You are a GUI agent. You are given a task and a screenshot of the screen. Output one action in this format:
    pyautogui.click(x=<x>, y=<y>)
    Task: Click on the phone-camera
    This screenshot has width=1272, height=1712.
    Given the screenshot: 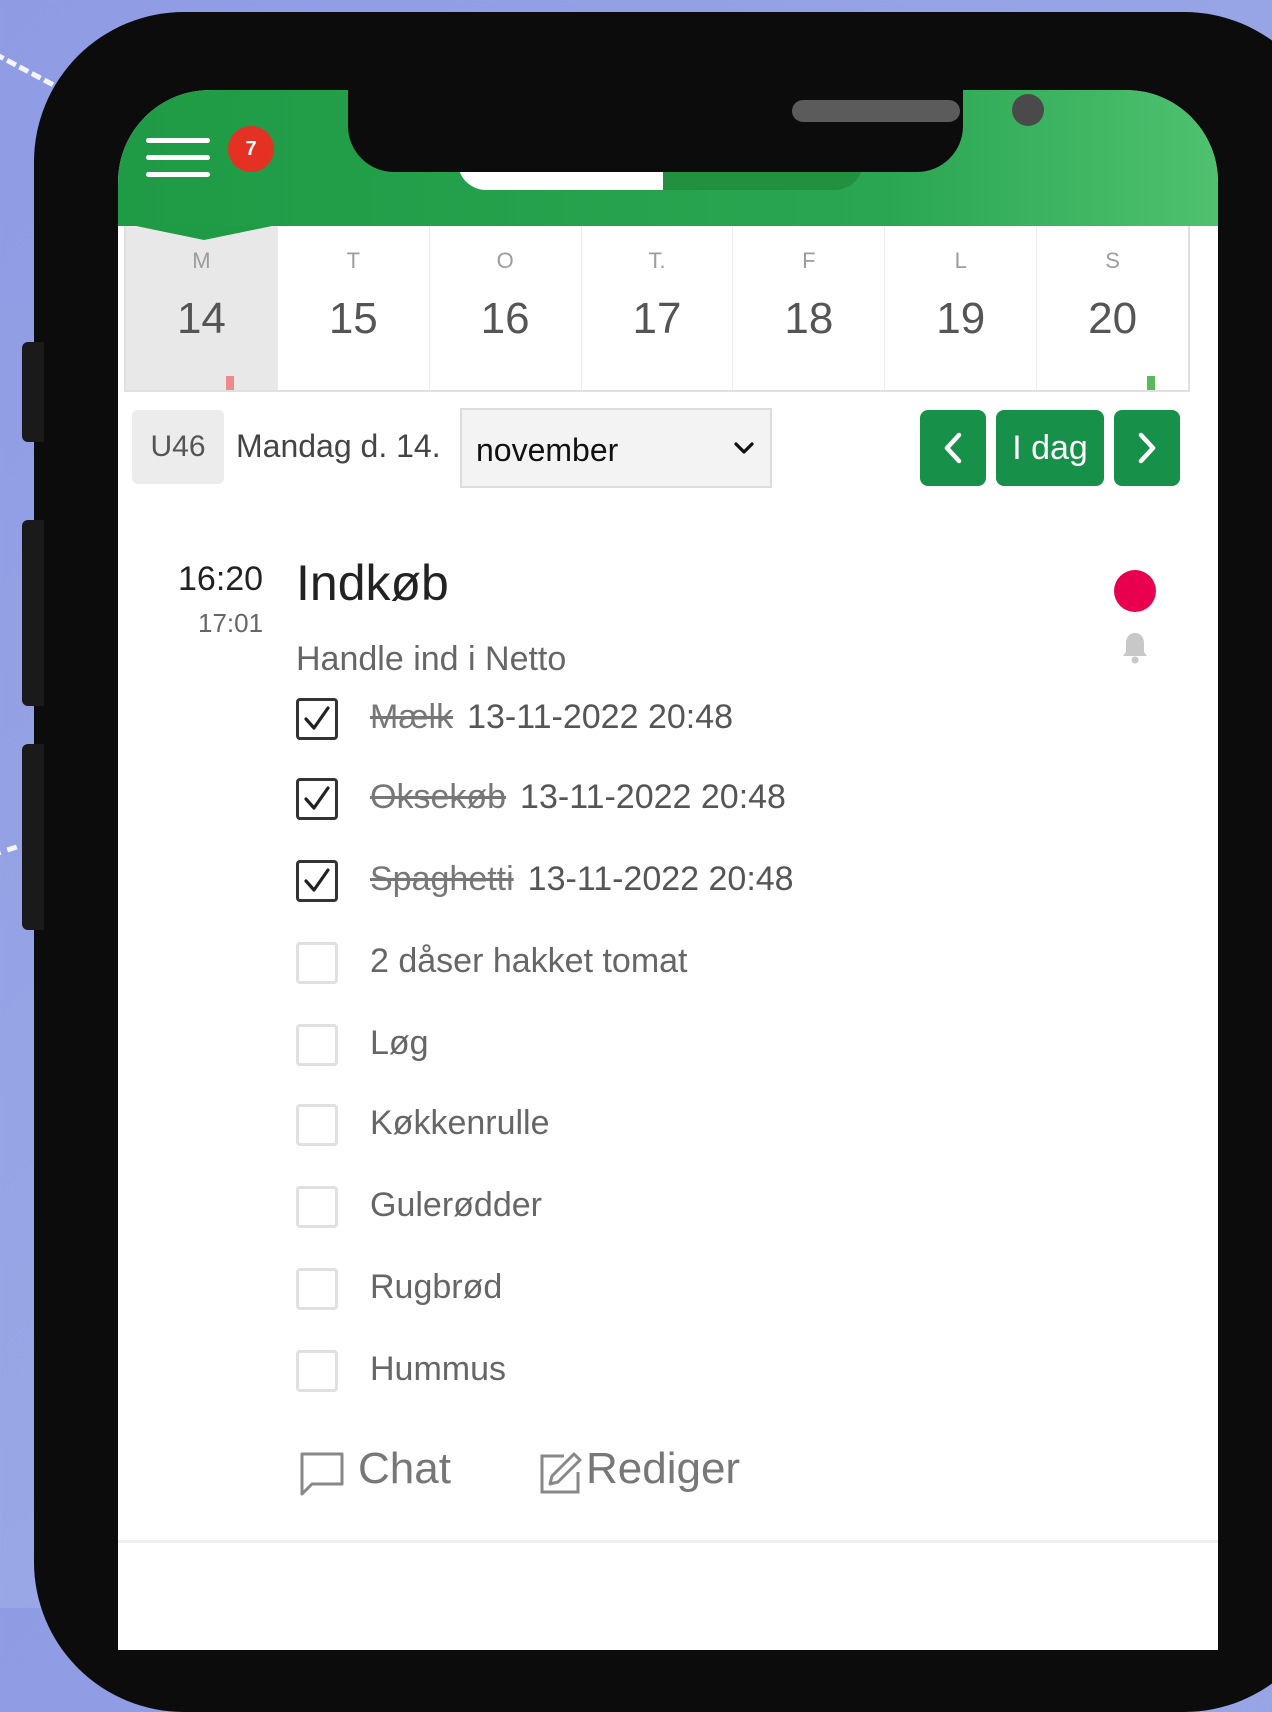 What is the action you would take?
    pyautogui.click(x=1028, y=110)
    